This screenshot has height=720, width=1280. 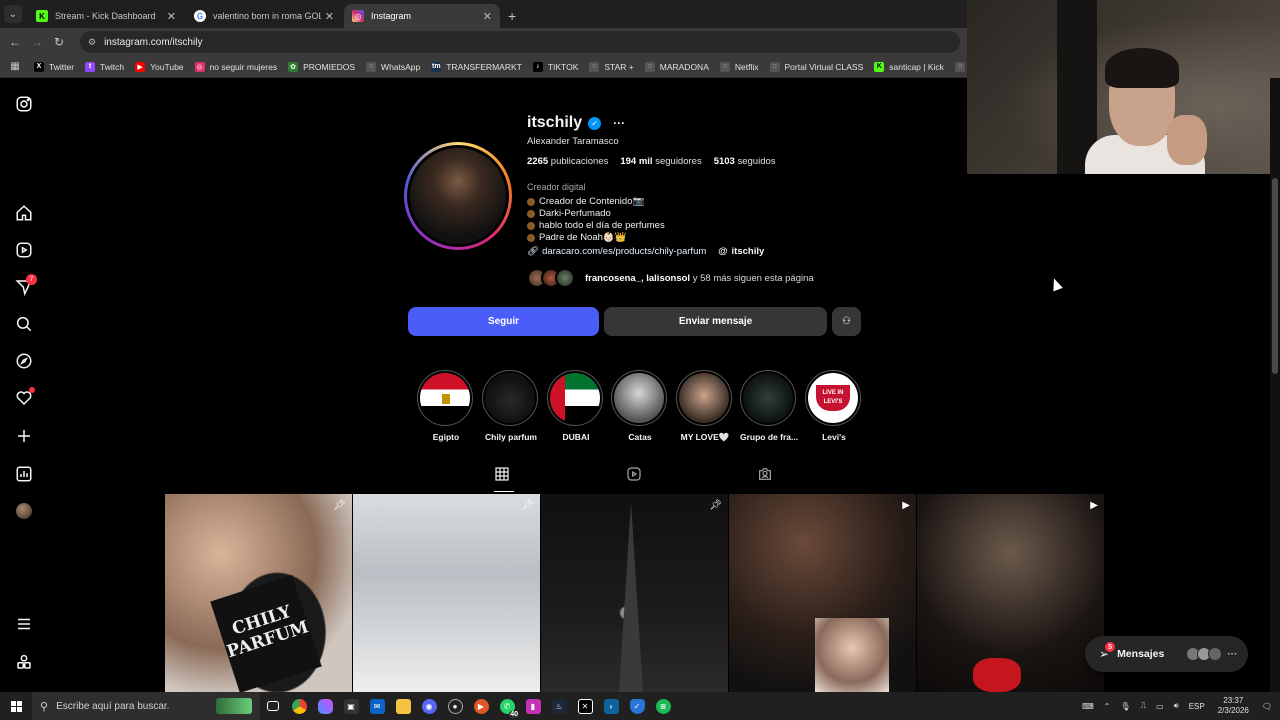 I want to click on search-icon, so click(x=24, y=324).